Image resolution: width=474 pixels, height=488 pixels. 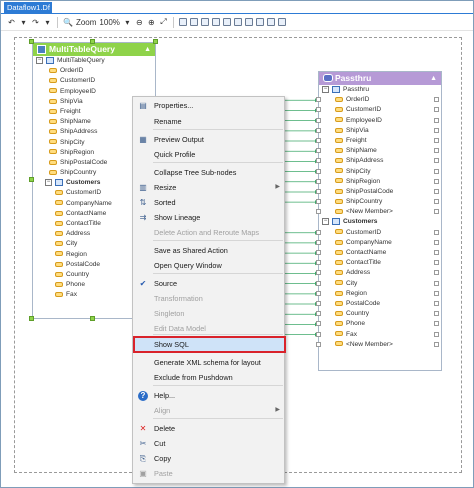 What do you see at coordinates (35, 22) in the screenshot?
I see `redo-icon: ↷` at bounding box center [35, 22].